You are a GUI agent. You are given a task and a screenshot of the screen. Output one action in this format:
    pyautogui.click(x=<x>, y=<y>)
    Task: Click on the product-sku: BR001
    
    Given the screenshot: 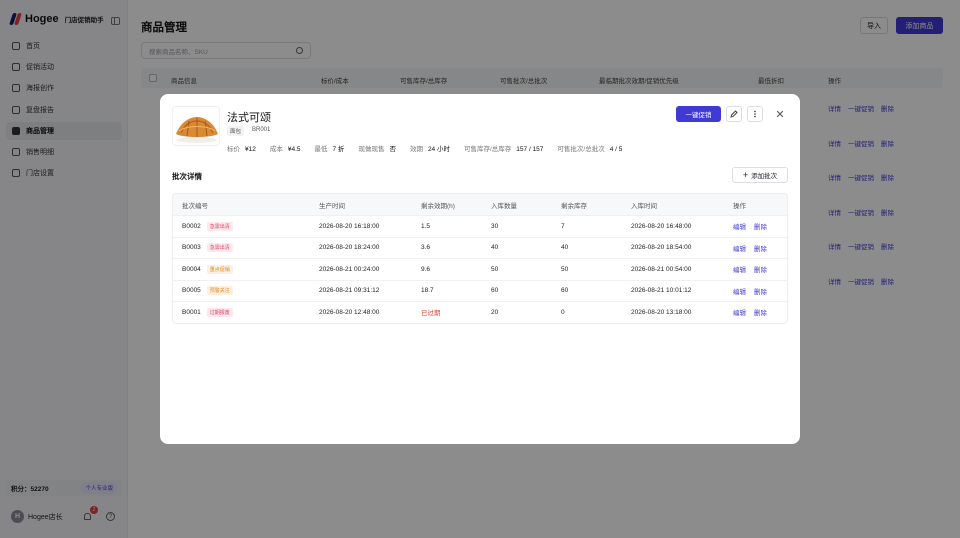 What is the action you would take?
    pyautogui.click(x=261, y=130)
    